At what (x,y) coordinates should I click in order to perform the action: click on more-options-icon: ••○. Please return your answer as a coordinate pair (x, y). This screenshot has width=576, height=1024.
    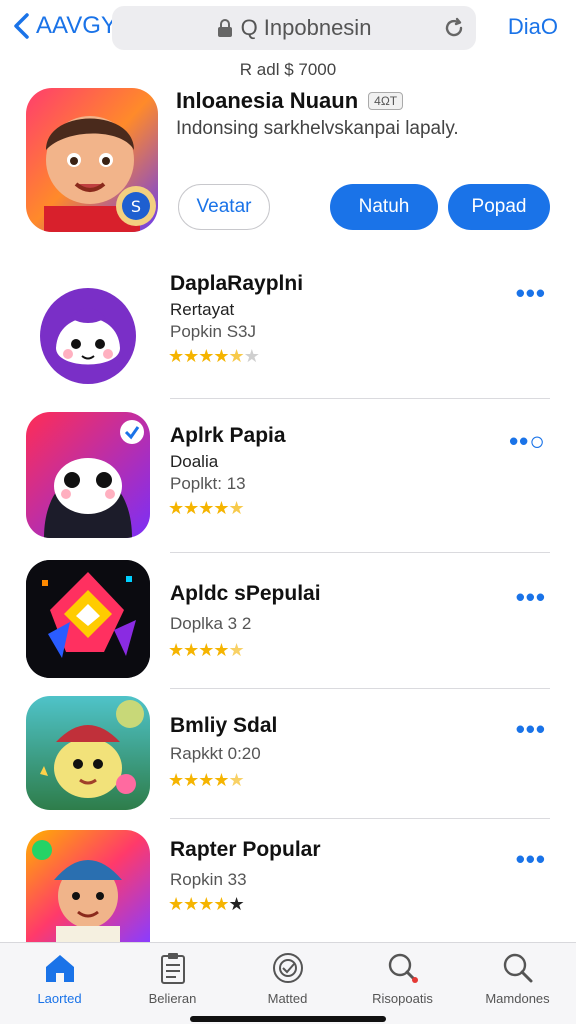
    Looking at the image, I should click on (527, 441).